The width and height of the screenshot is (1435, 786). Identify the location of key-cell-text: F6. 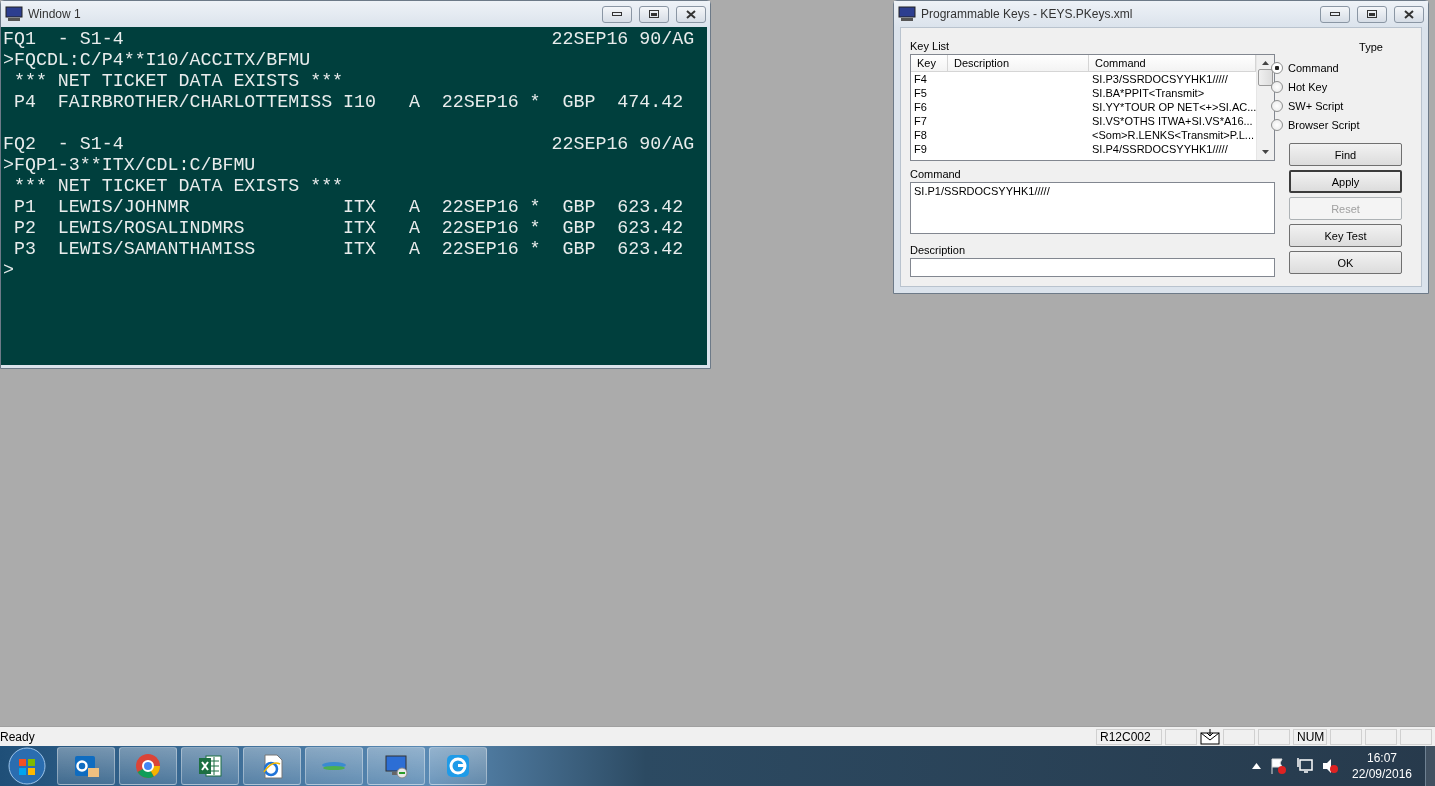
(920, 107).